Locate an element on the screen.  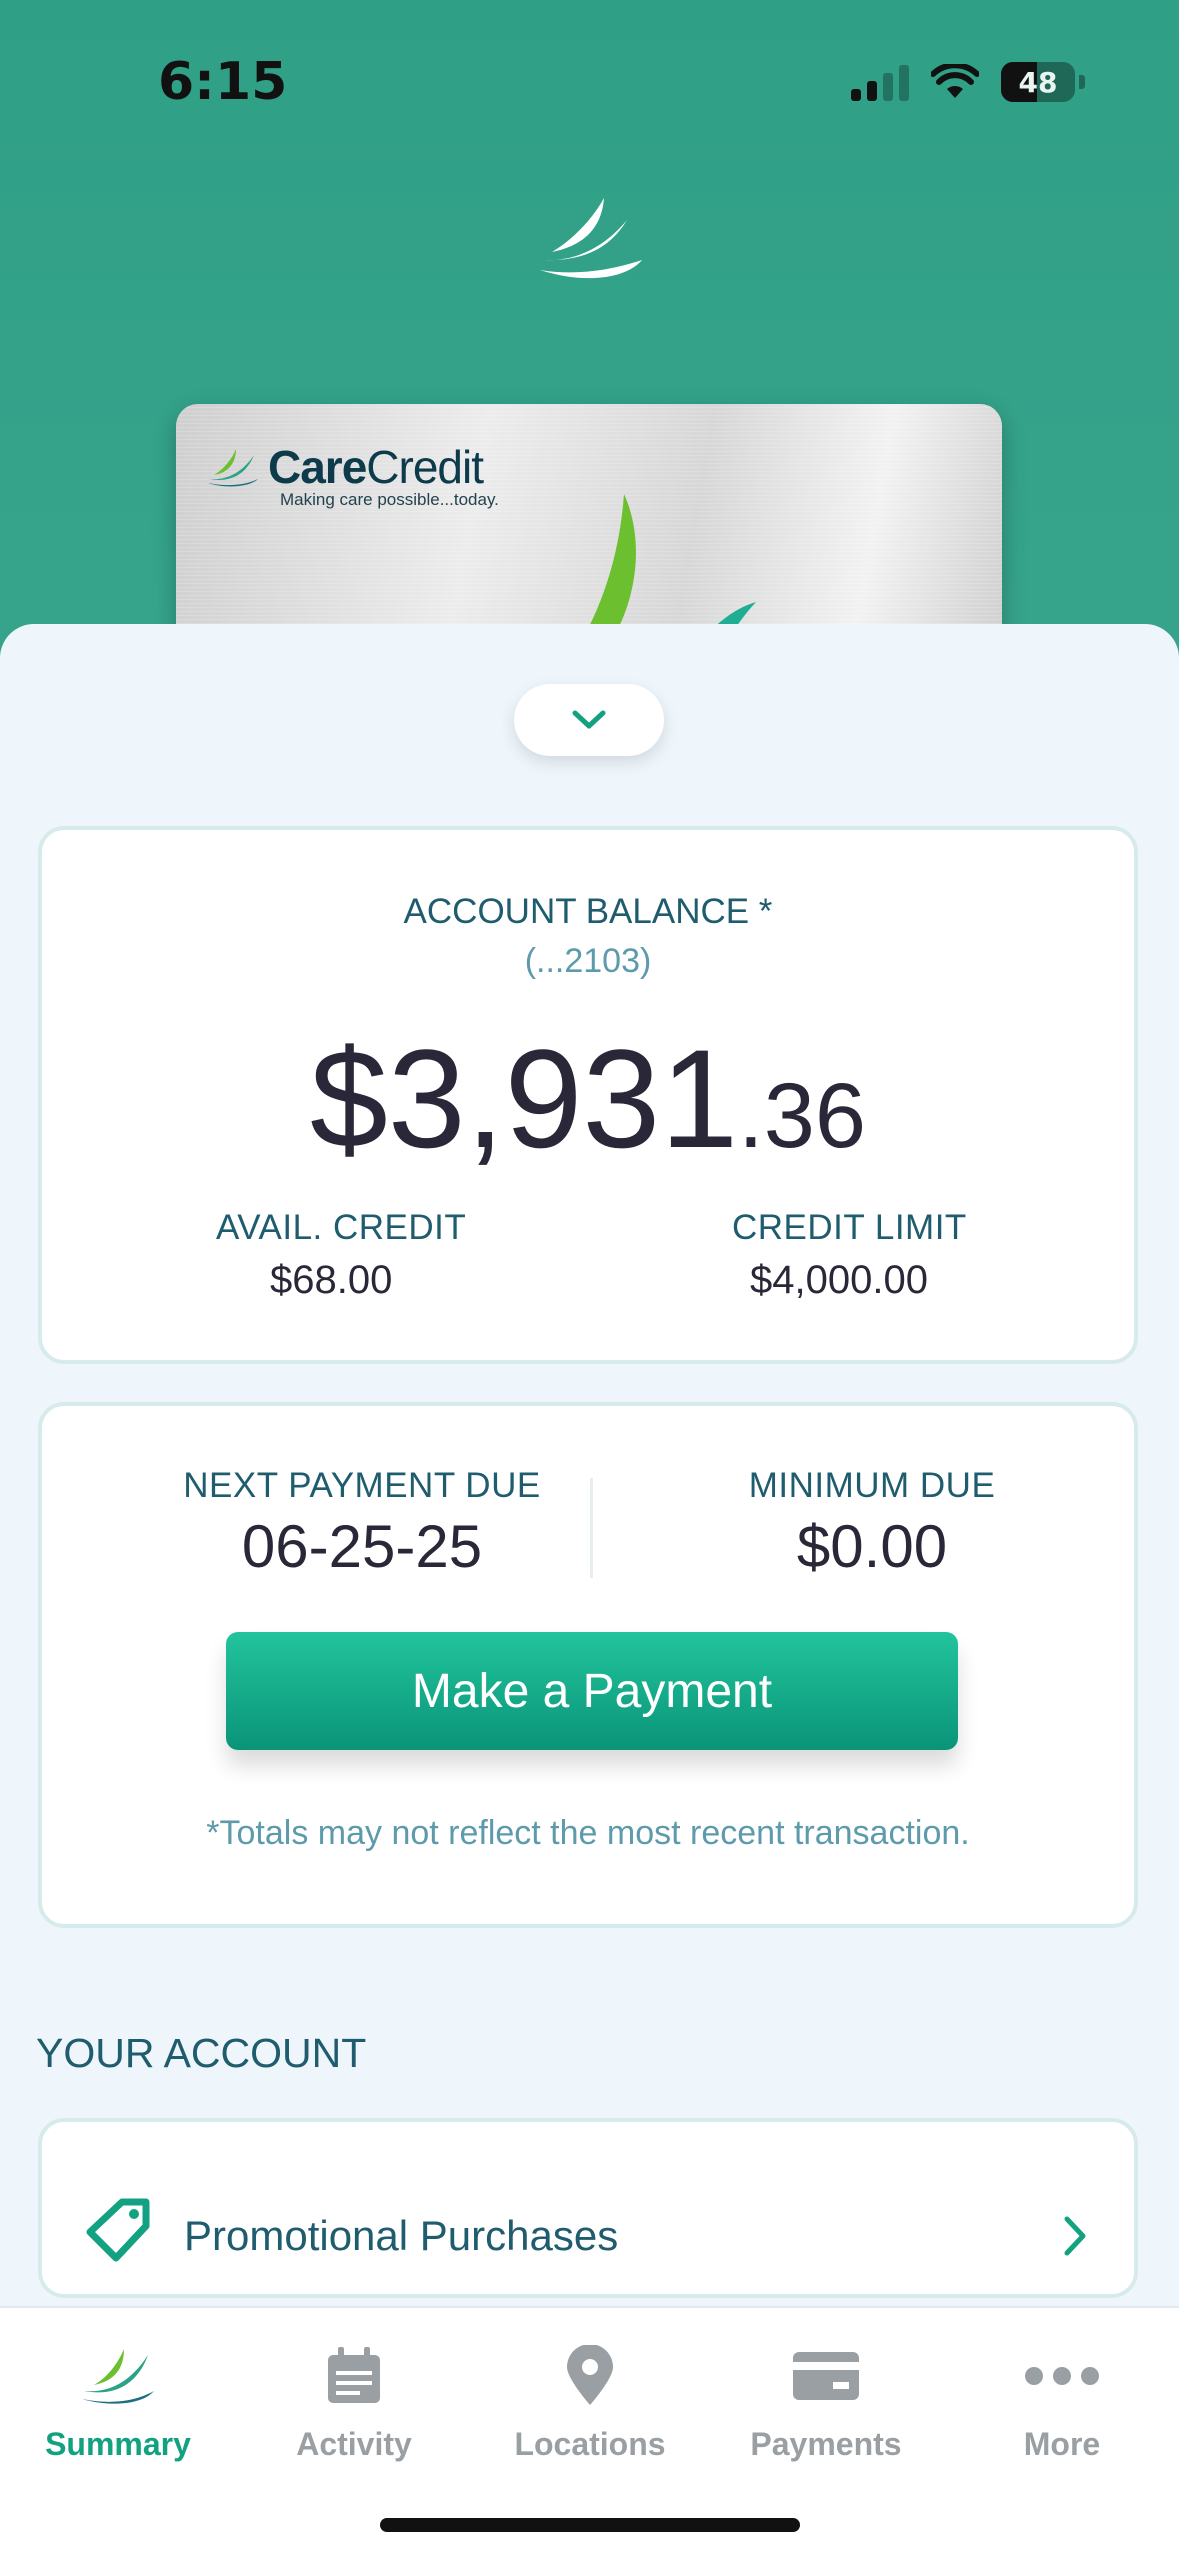
credit-card-icon is located at coordinates (826, 2376).